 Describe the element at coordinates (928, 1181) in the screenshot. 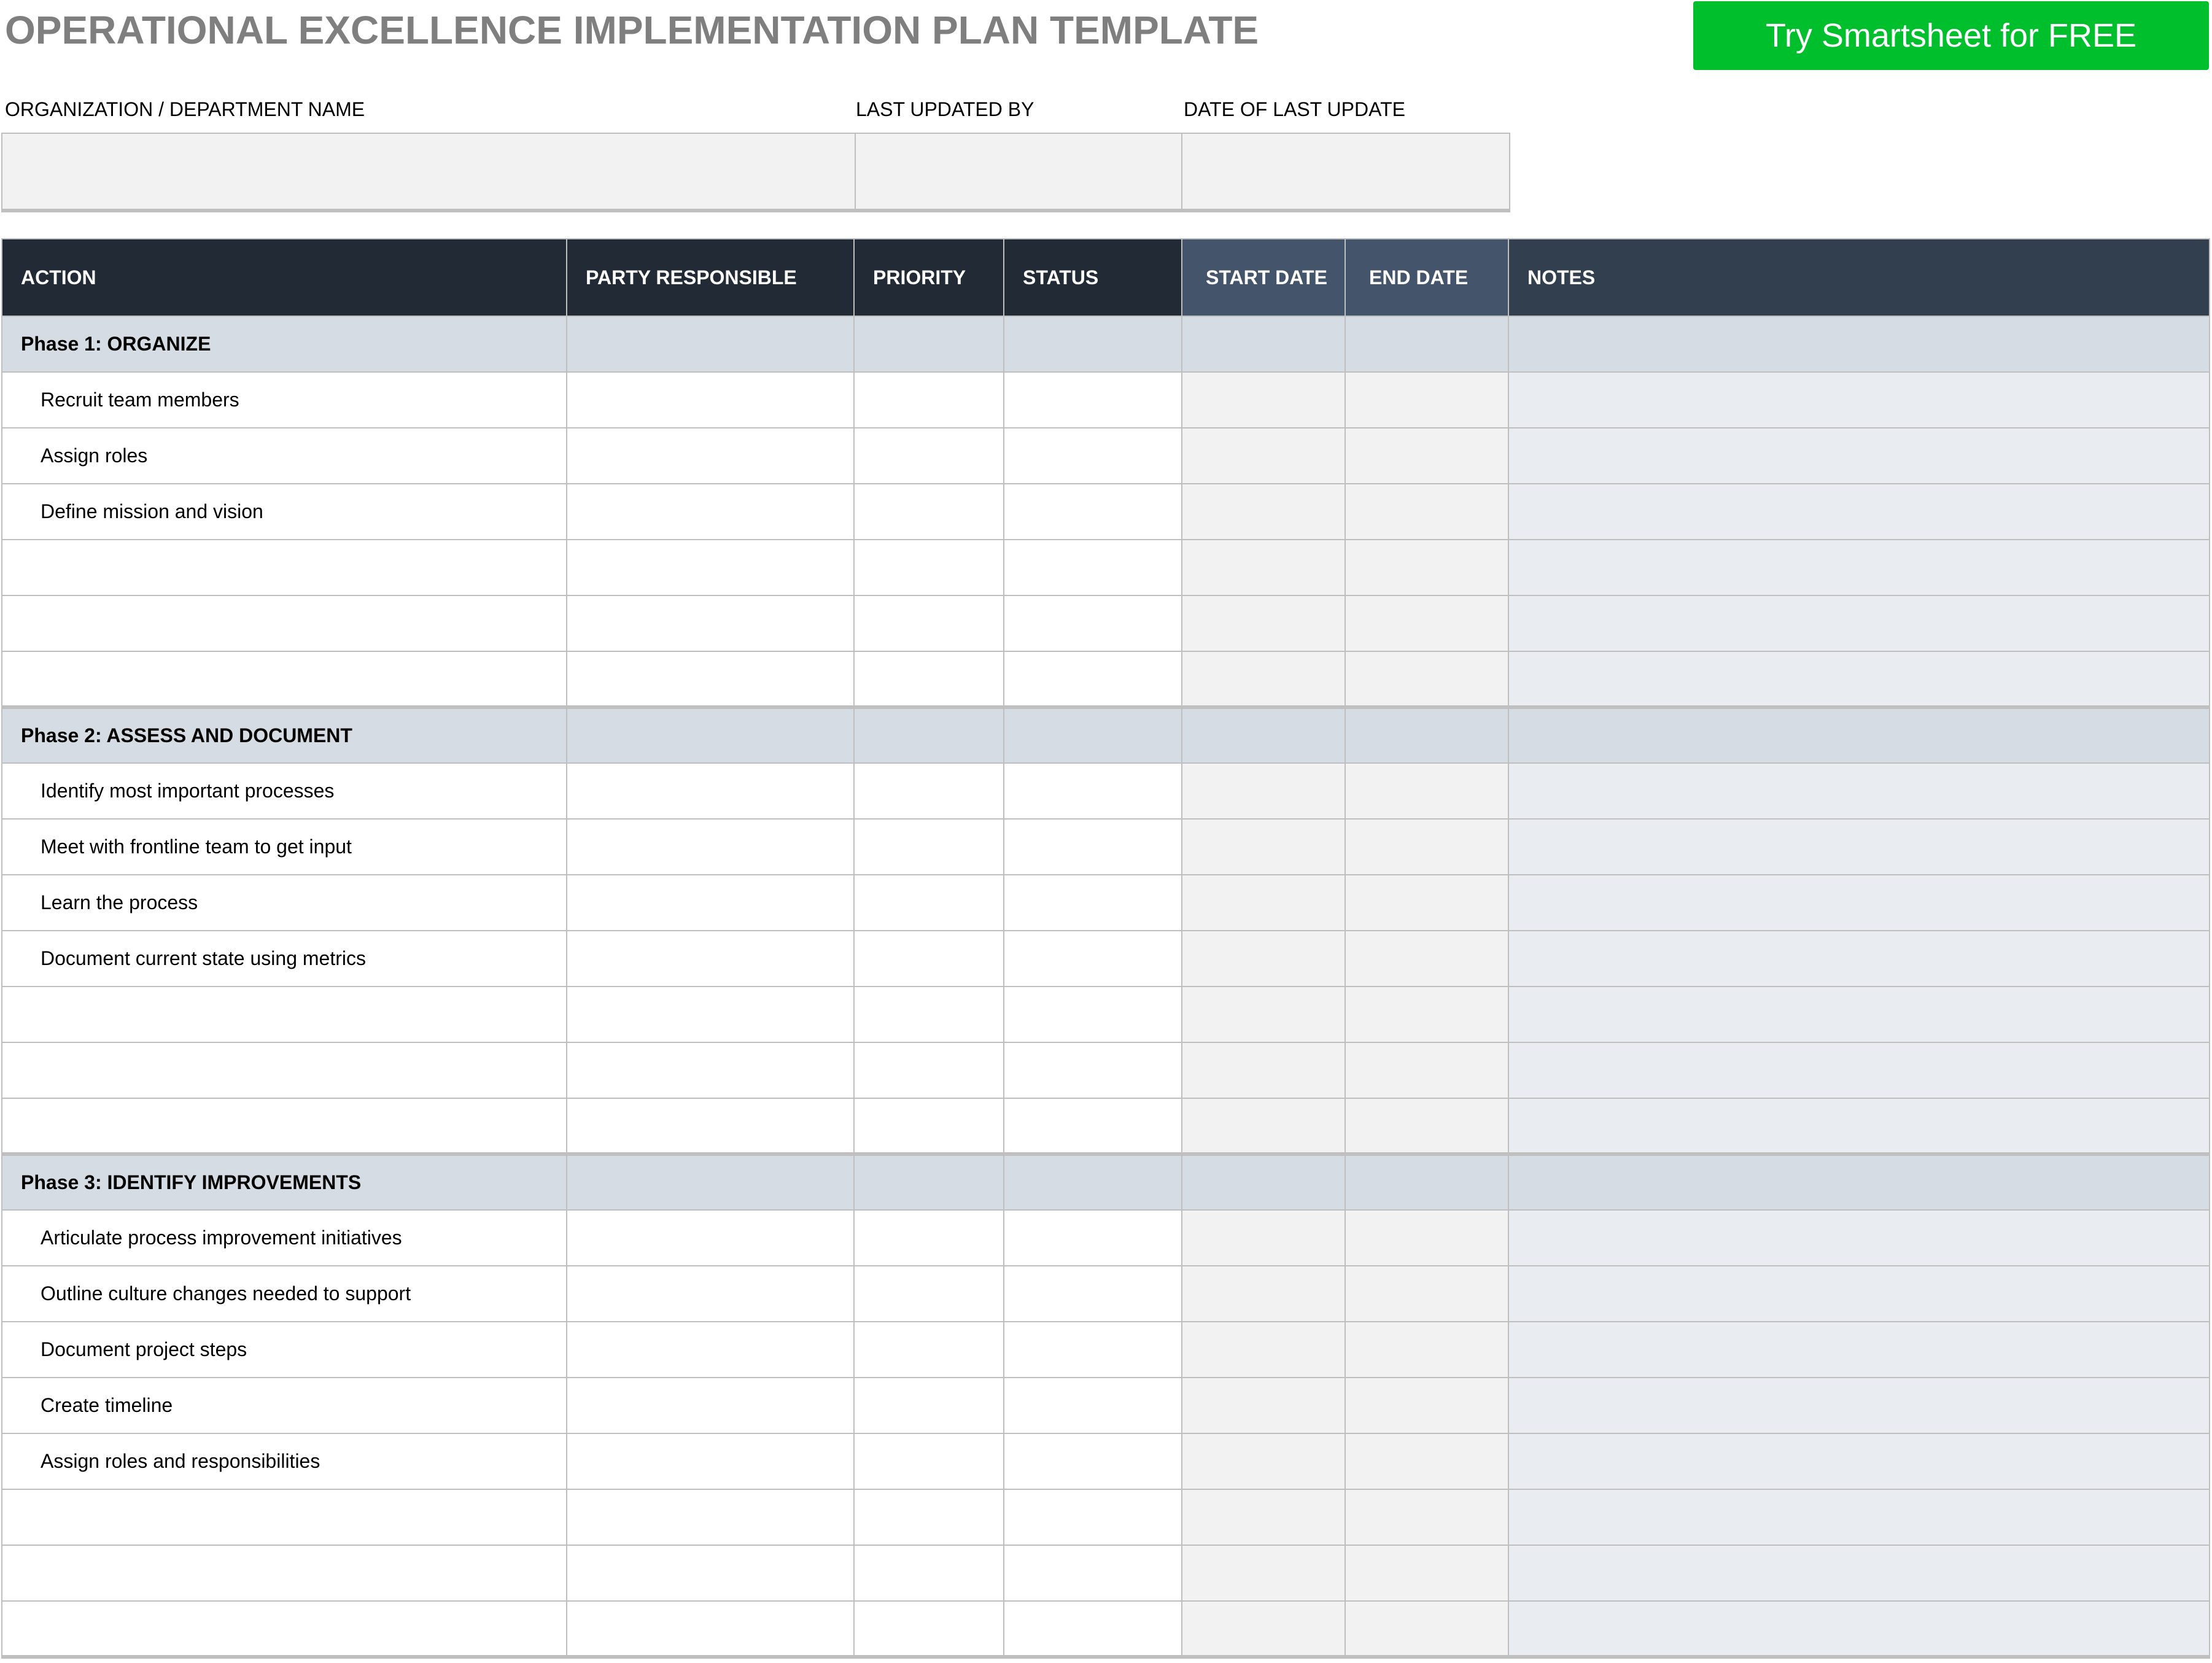

I see `phase-priority-cell` at that location.